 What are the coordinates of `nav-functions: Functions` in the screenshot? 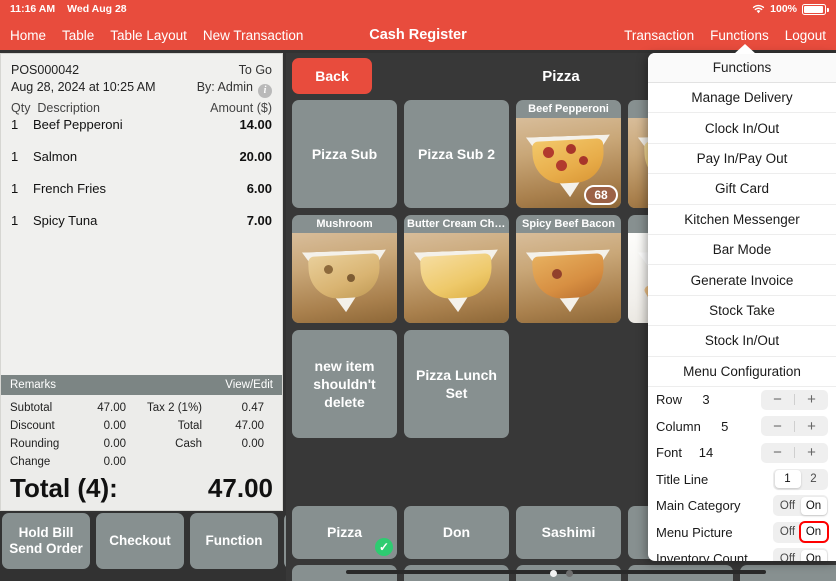 It's located at (739, 35).